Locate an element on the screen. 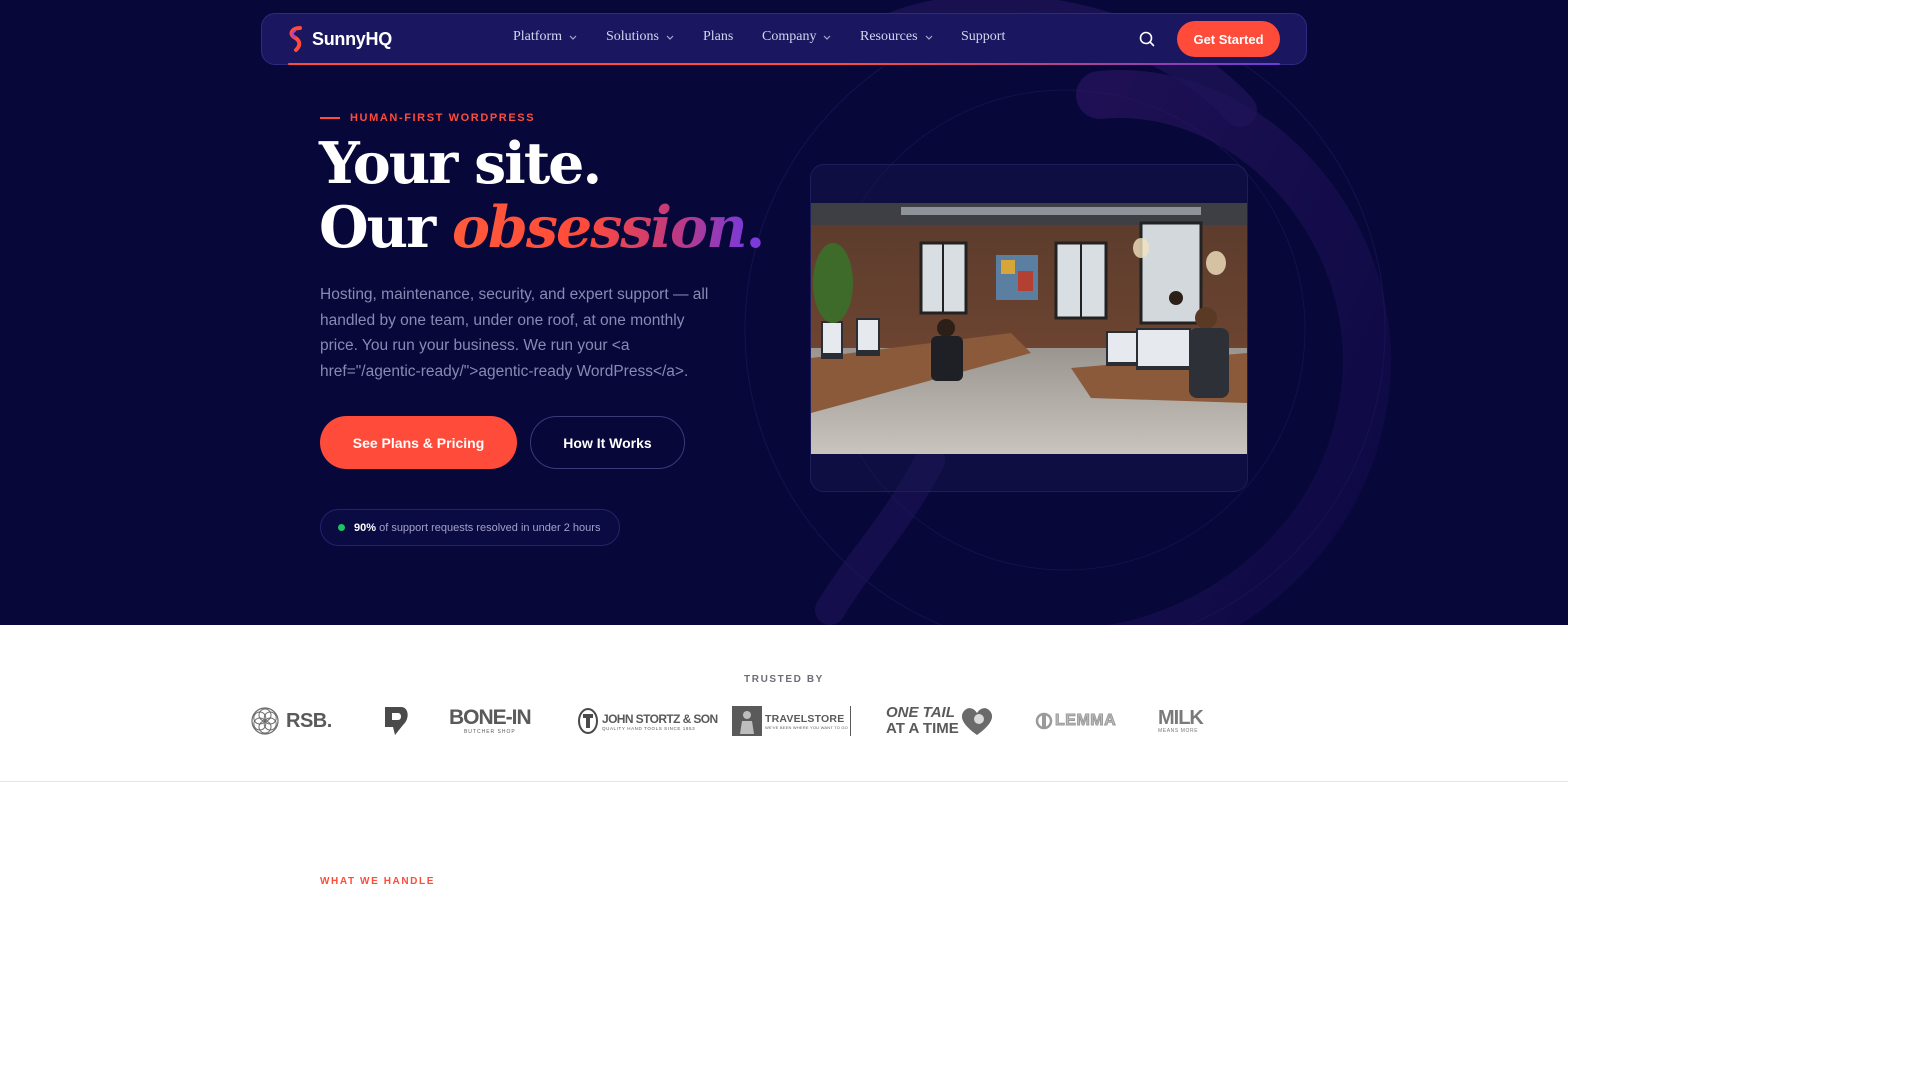 Image resolution: width=1920 pixels, height=1080 pixels. logo-milk-text: MILK is located at coordinates (1181, 718).